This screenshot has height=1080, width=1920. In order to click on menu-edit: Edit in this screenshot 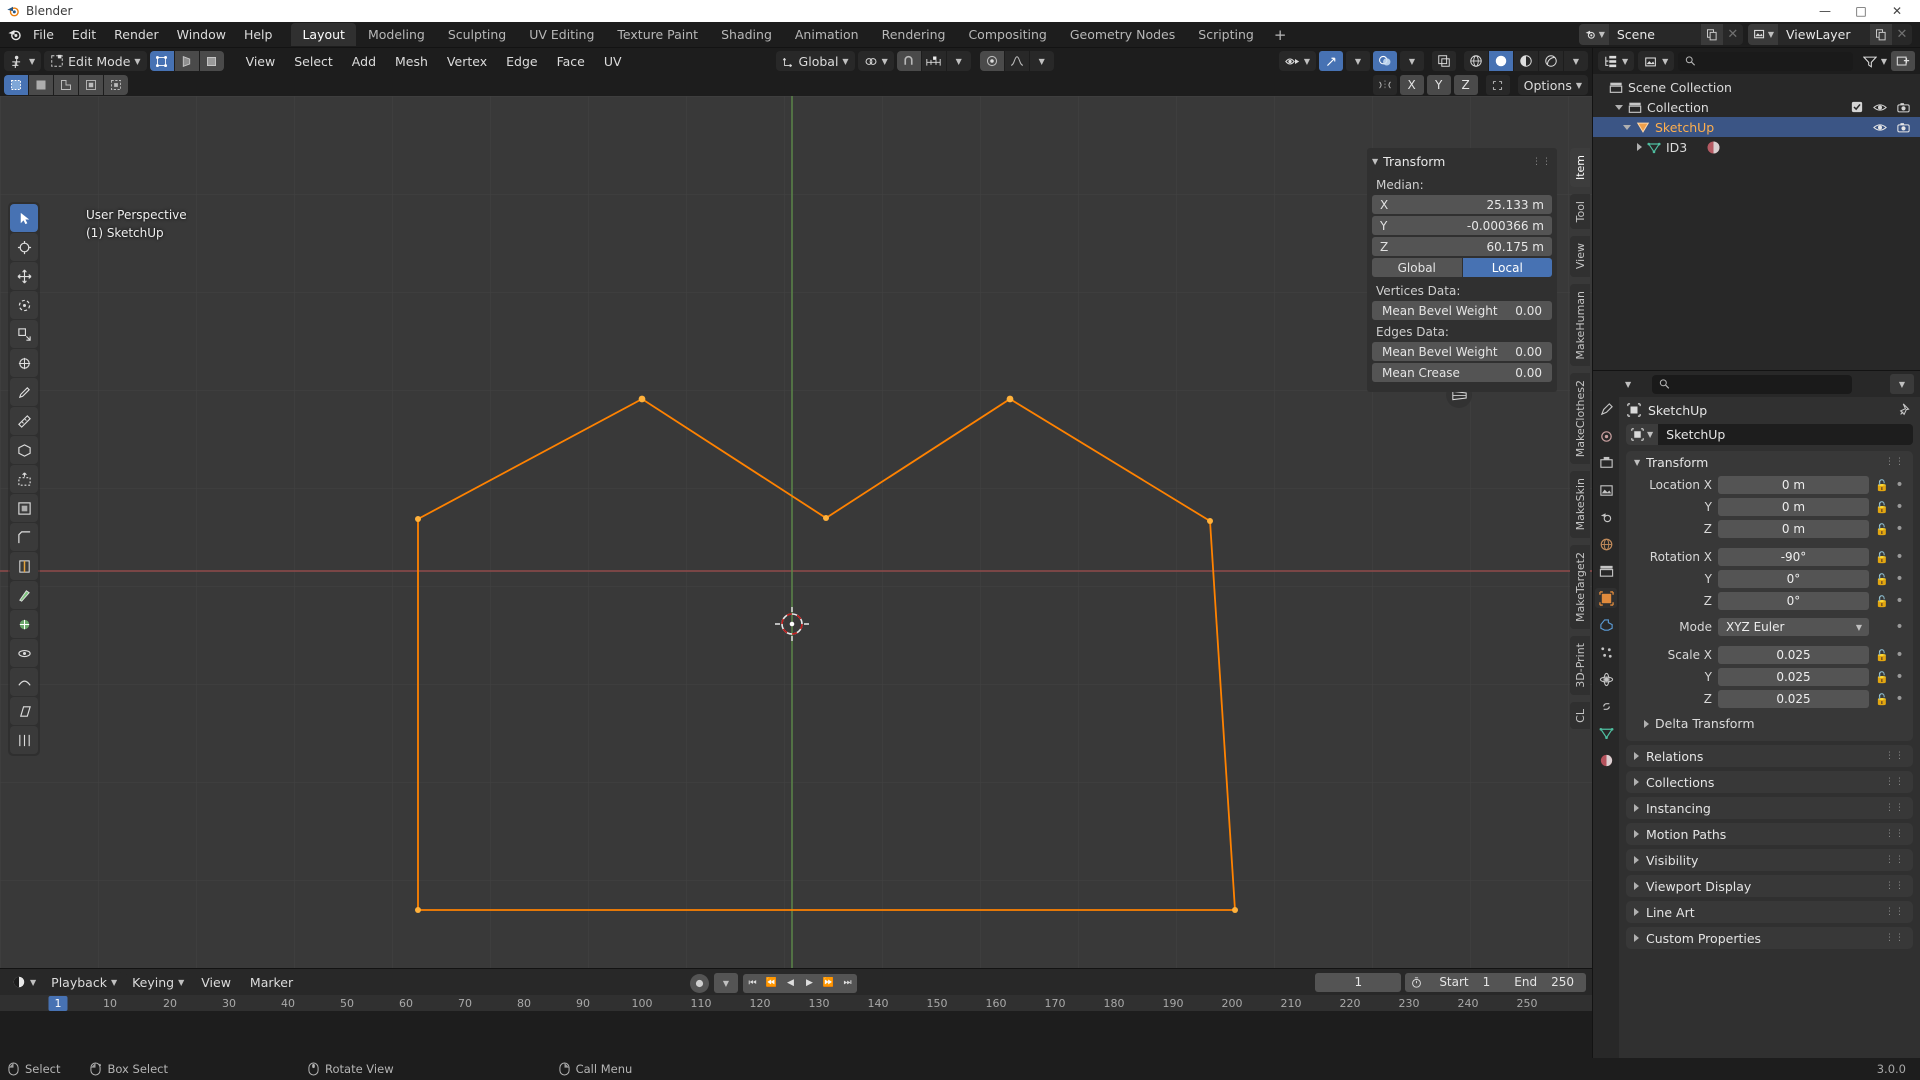, I will do `click(84, 34)`.